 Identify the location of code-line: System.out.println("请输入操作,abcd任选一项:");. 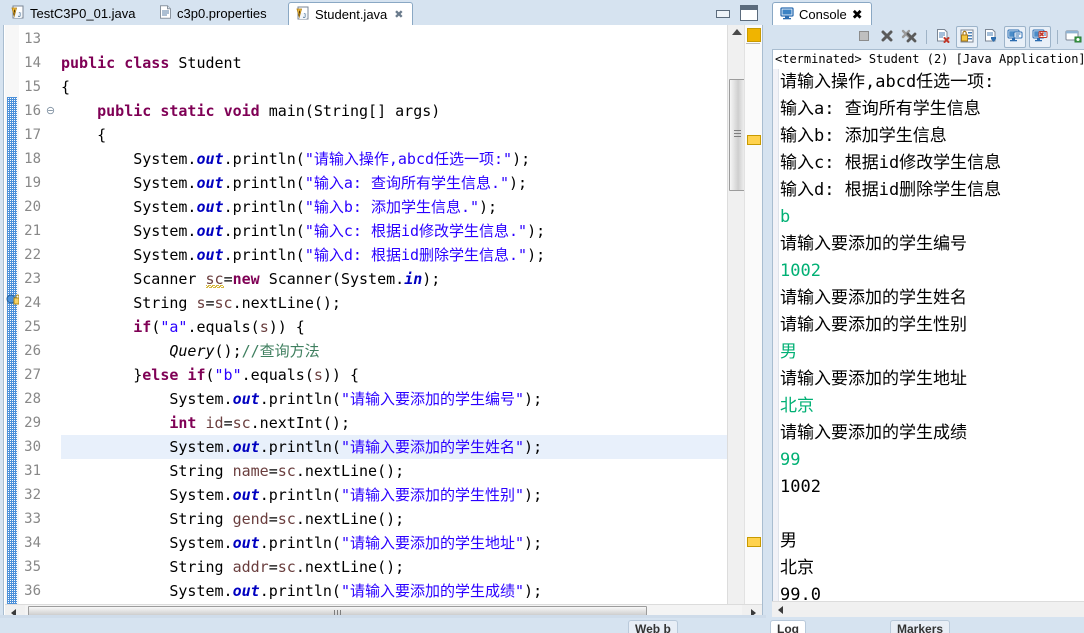
(295, 159).